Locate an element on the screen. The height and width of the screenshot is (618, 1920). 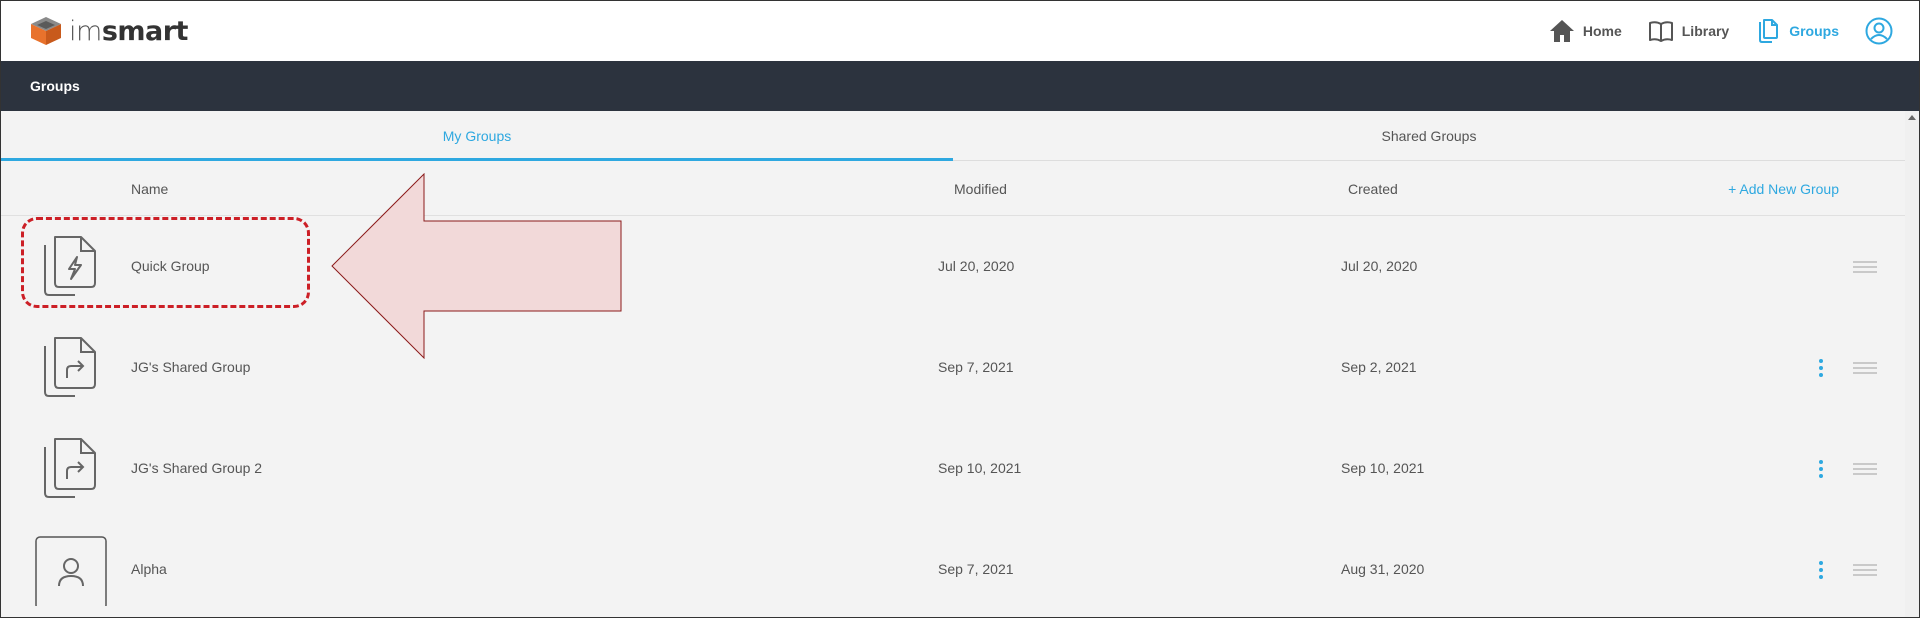
page-title: Groups is located at coordinates (55, 86).